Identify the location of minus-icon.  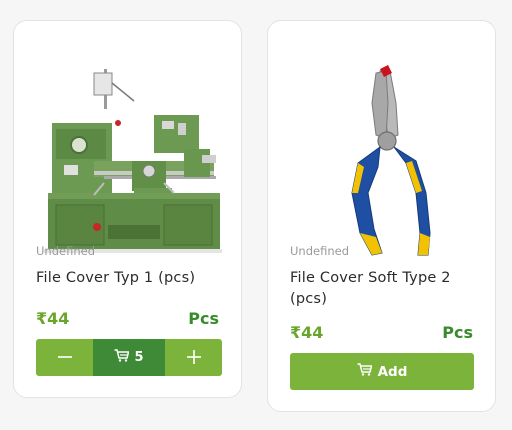
(64, 357).